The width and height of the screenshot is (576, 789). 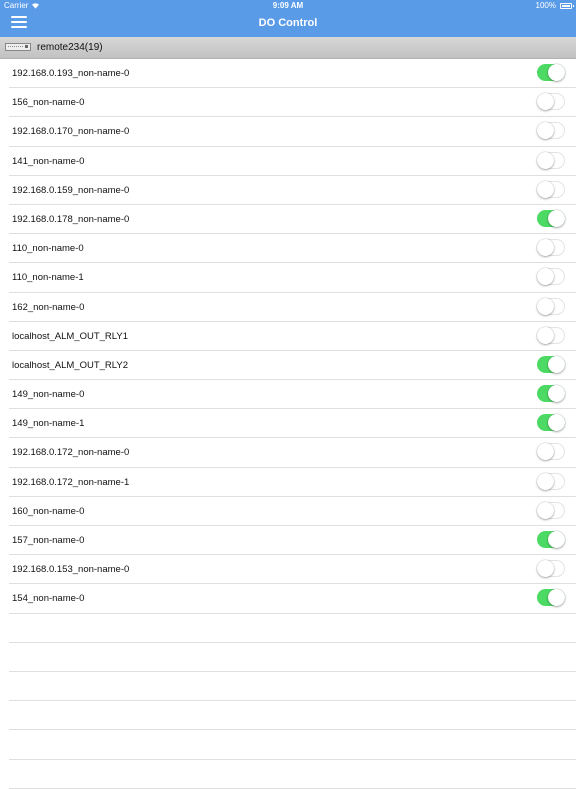 I want to click on list-item: 160_non-name-0, so click(x=288, y=512).